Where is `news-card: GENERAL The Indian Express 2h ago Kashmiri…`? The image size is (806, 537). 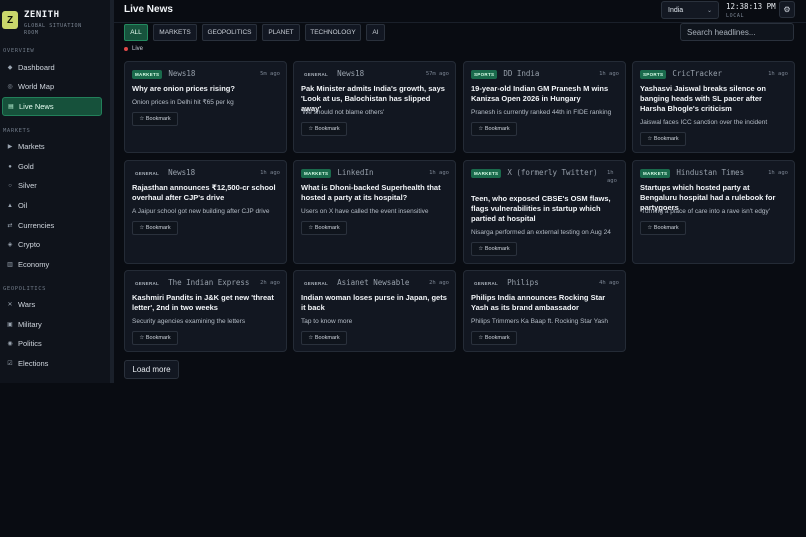
news-card: GENERAL The Indian Express 2h ago Kashmiri… is located at coordinates (205, 311).